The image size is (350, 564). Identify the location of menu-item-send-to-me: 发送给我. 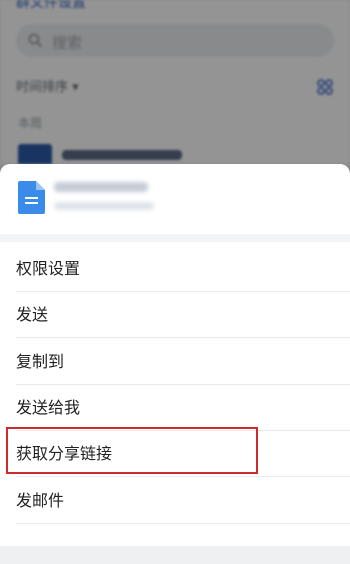
(175, 408).